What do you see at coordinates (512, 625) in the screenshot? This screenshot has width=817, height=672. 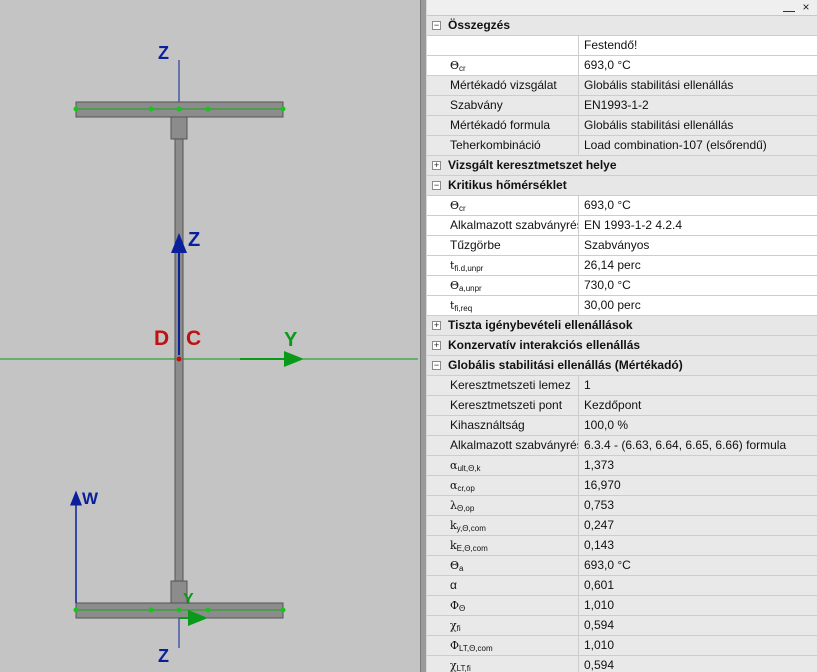 I see `property-name: χfi` at bounding box center [512, 625].